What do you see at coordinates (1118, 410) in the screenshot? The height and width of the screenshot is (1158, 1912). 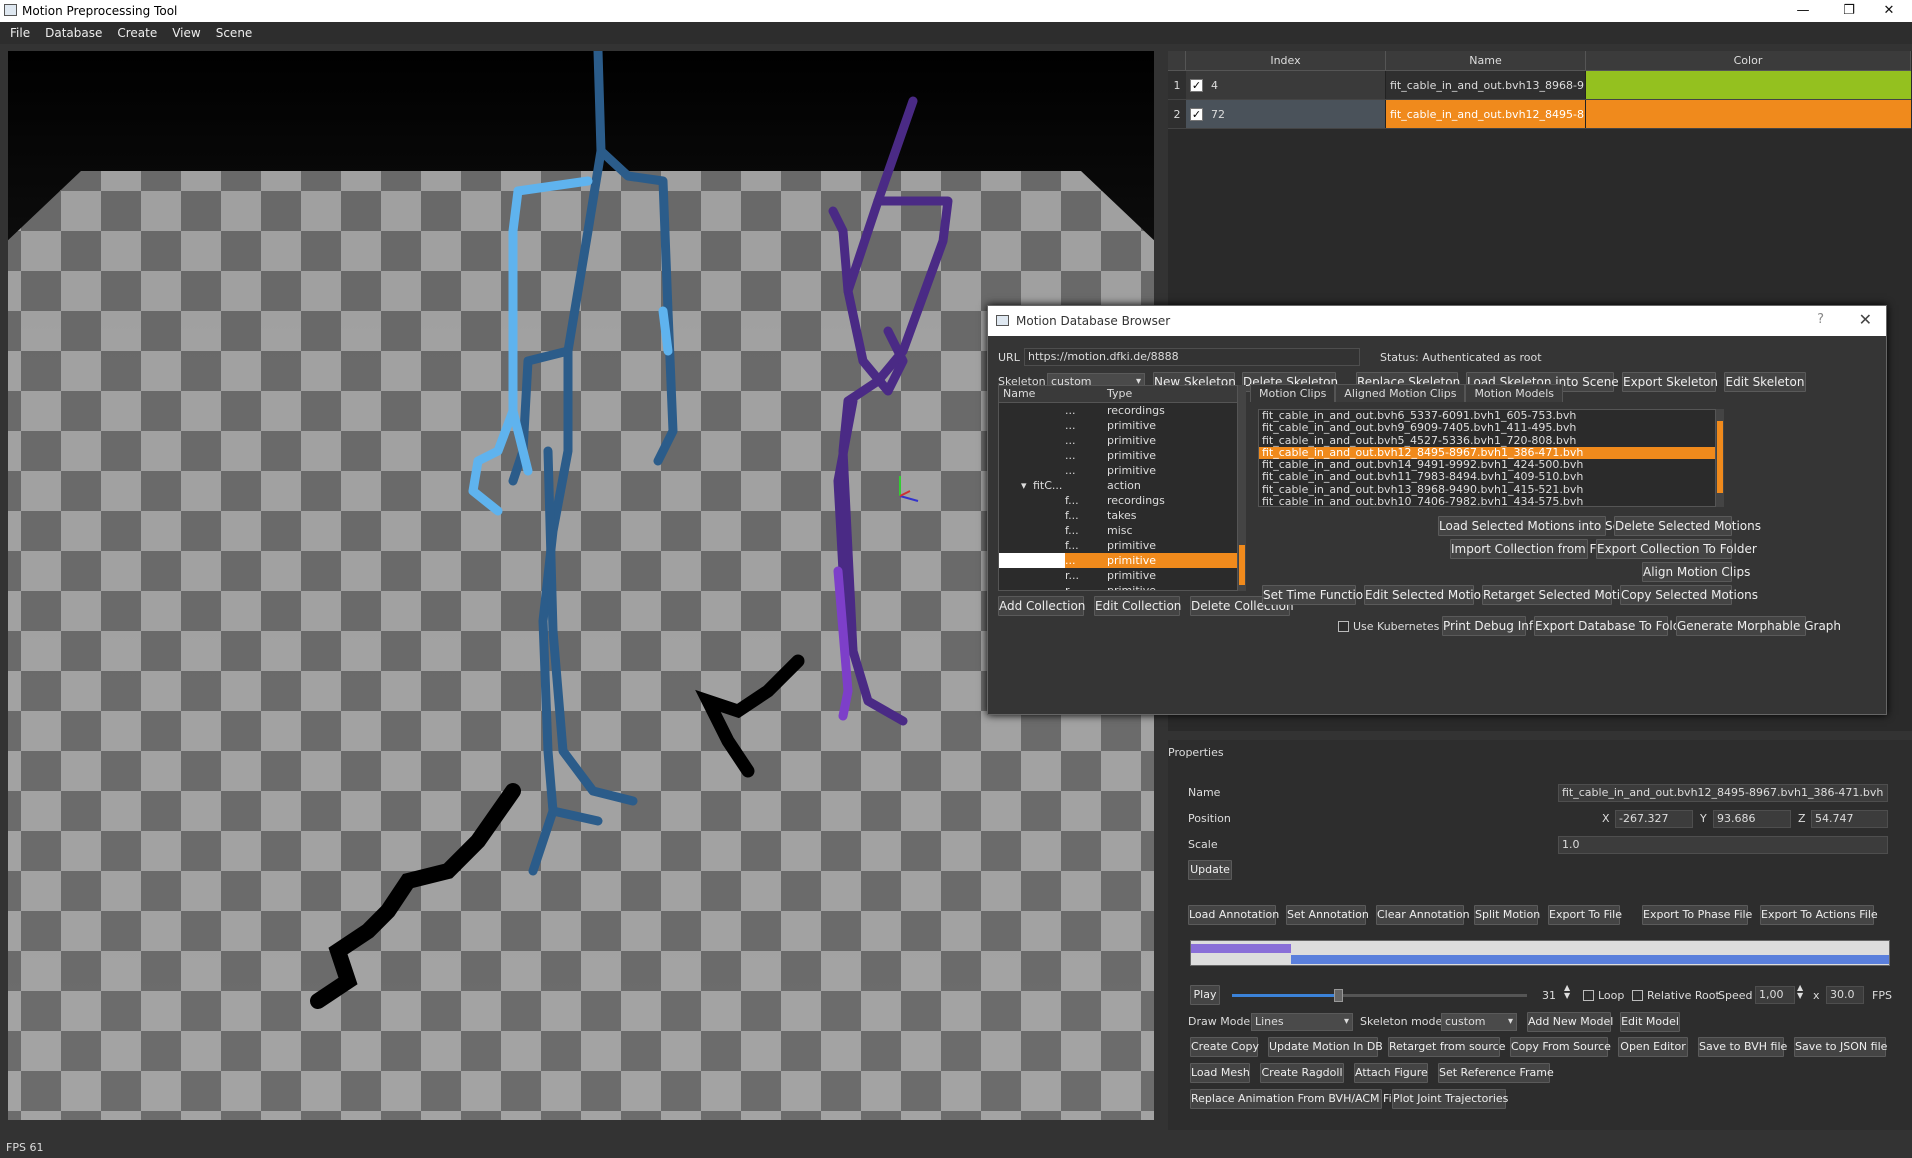 I see `tree-row: ... recordings` at bounding box center [1118, 410].